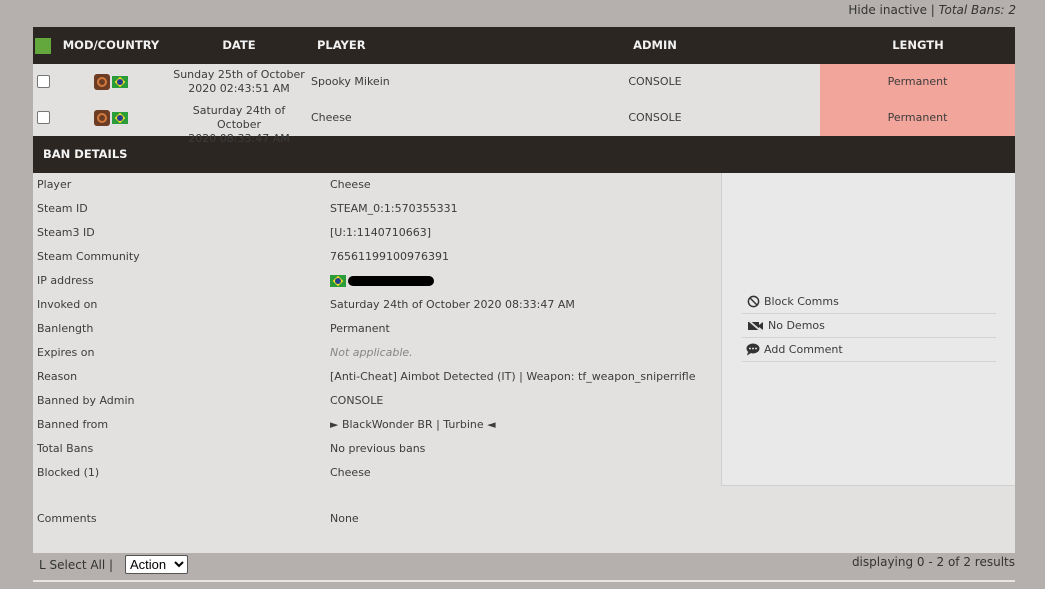 The width and height of the screenshot is (1045, 589). I want to click on date-line-2: 2020 08:33:47 AM, so click(239, 138).